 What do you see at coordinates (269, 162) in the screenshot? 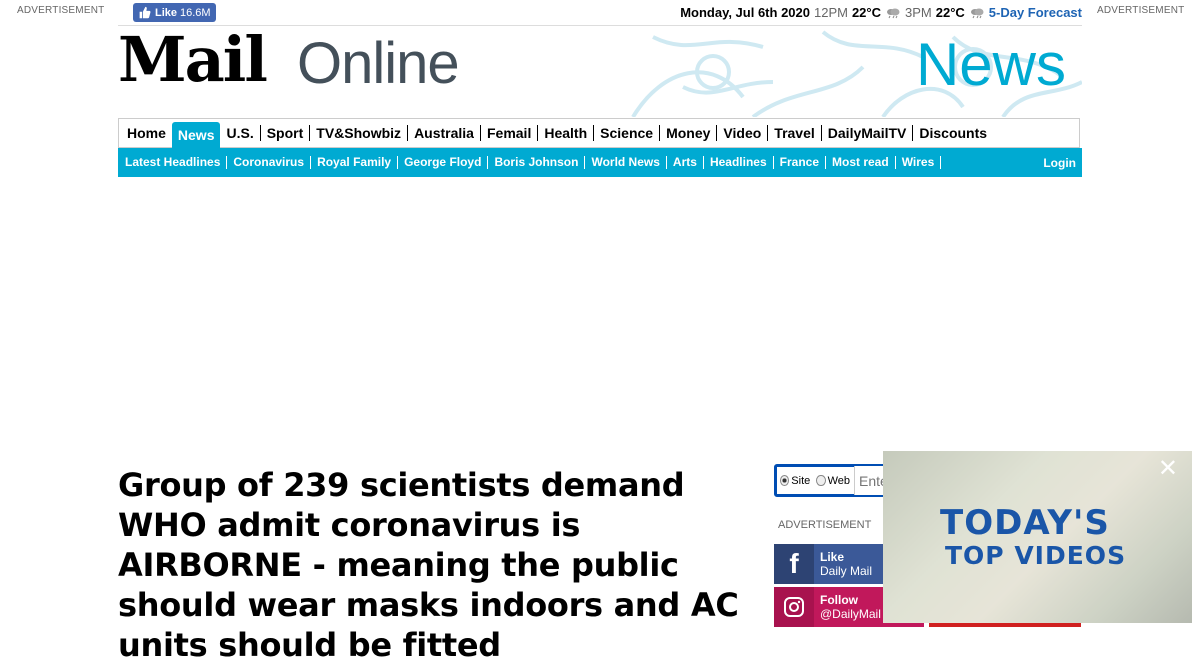
I see `subnav-item-coronavirus: Coronavirus` at bounding box center [269, 162].